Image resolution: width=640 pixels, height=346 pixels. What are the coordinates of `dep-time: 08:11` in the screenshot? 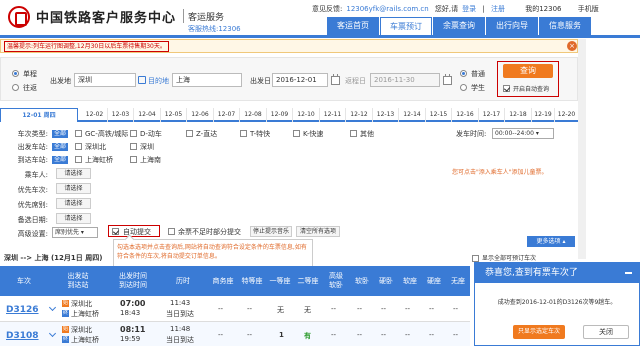 It's located at (133, 329).